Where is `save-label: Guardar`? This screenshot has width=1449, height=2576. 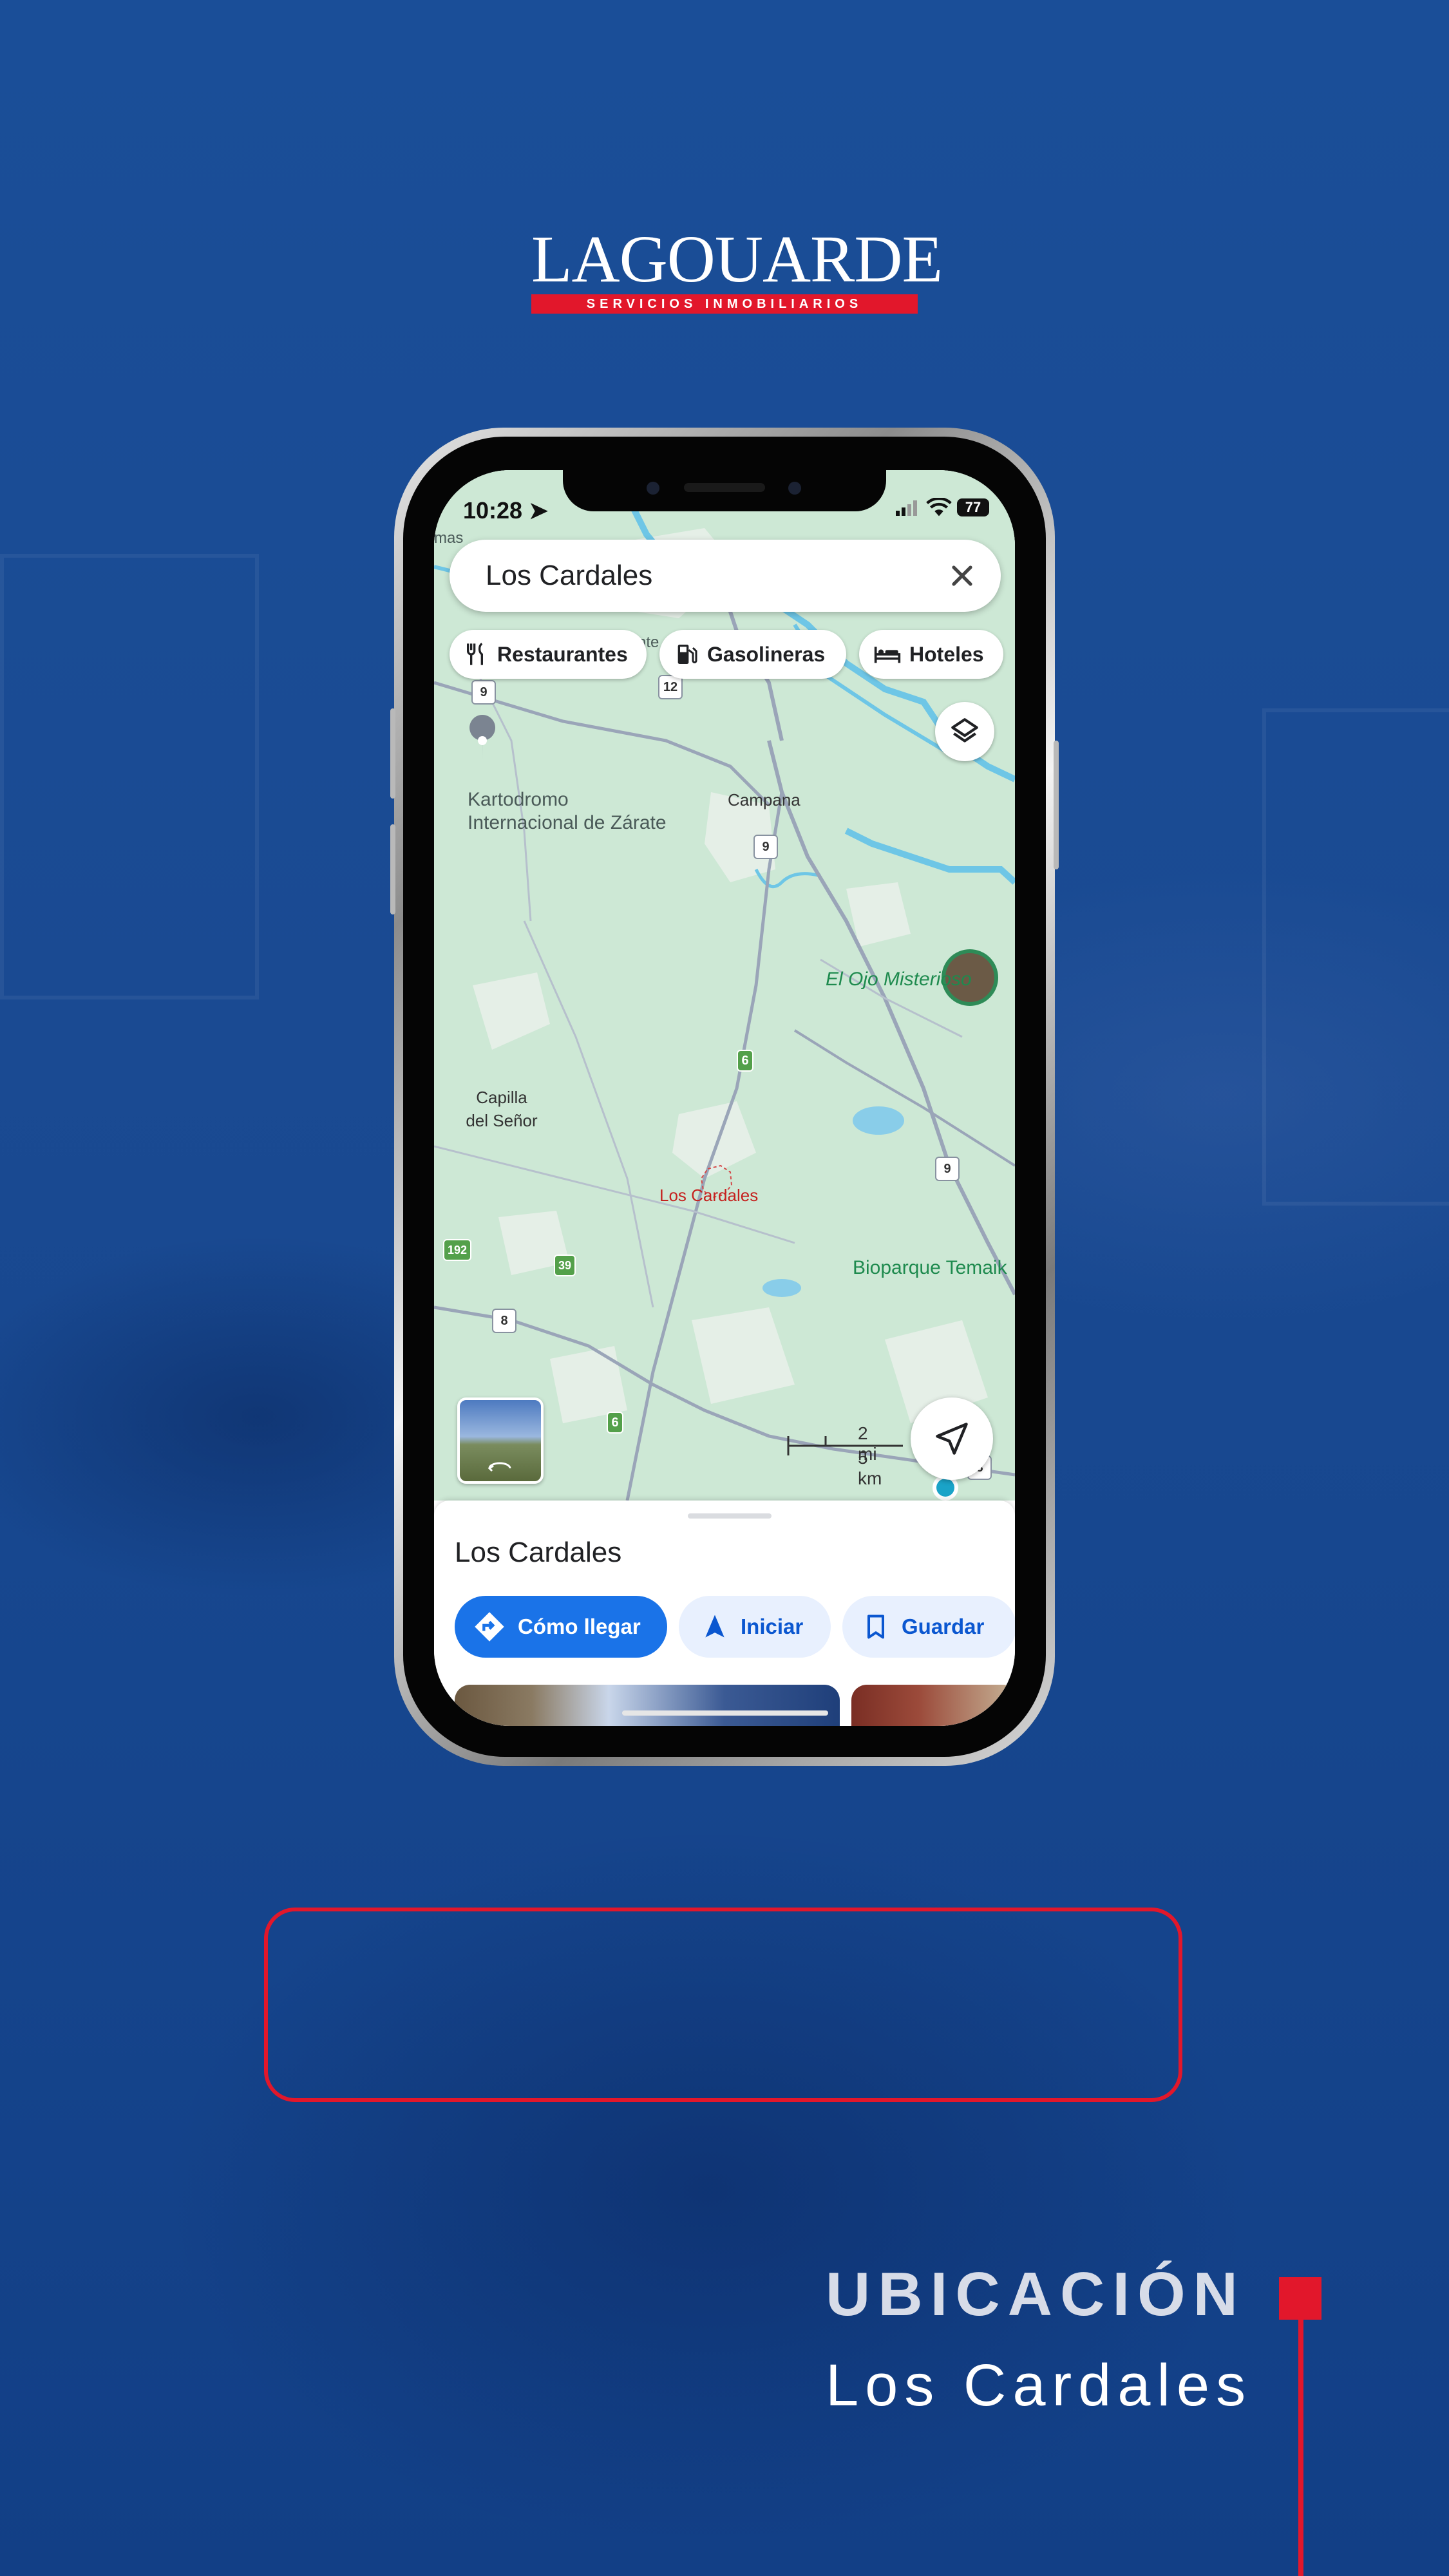
save-label: Guardar is located at coordinates (943, 1626).